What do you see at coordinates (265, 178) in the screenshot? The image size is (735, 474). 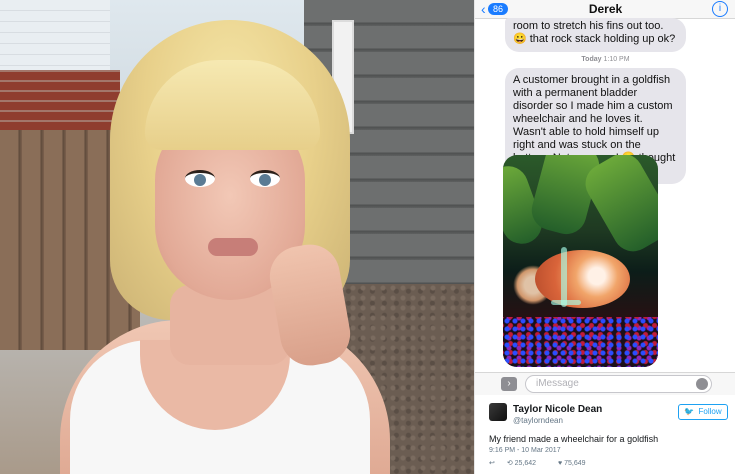 I see `right-eye` at bounding box center [265, 178].